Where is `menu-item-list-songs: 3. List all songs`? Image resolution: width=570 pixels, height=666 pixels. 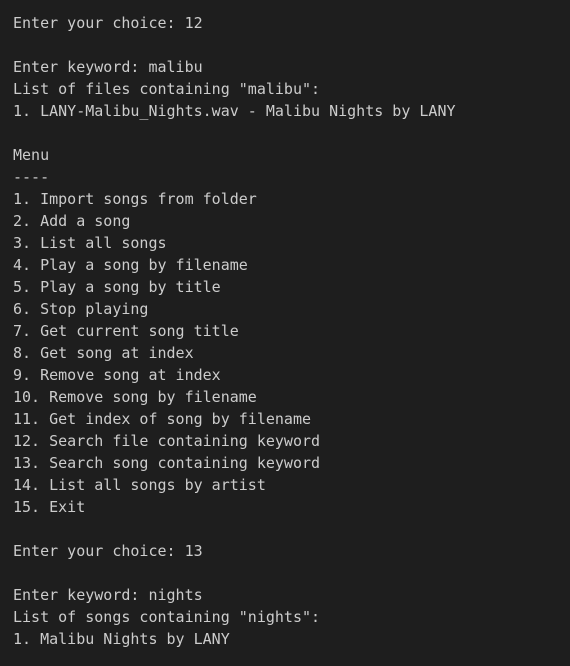
menu-item-list-songs: 3. List all songs is located at coordinates (90, 243).